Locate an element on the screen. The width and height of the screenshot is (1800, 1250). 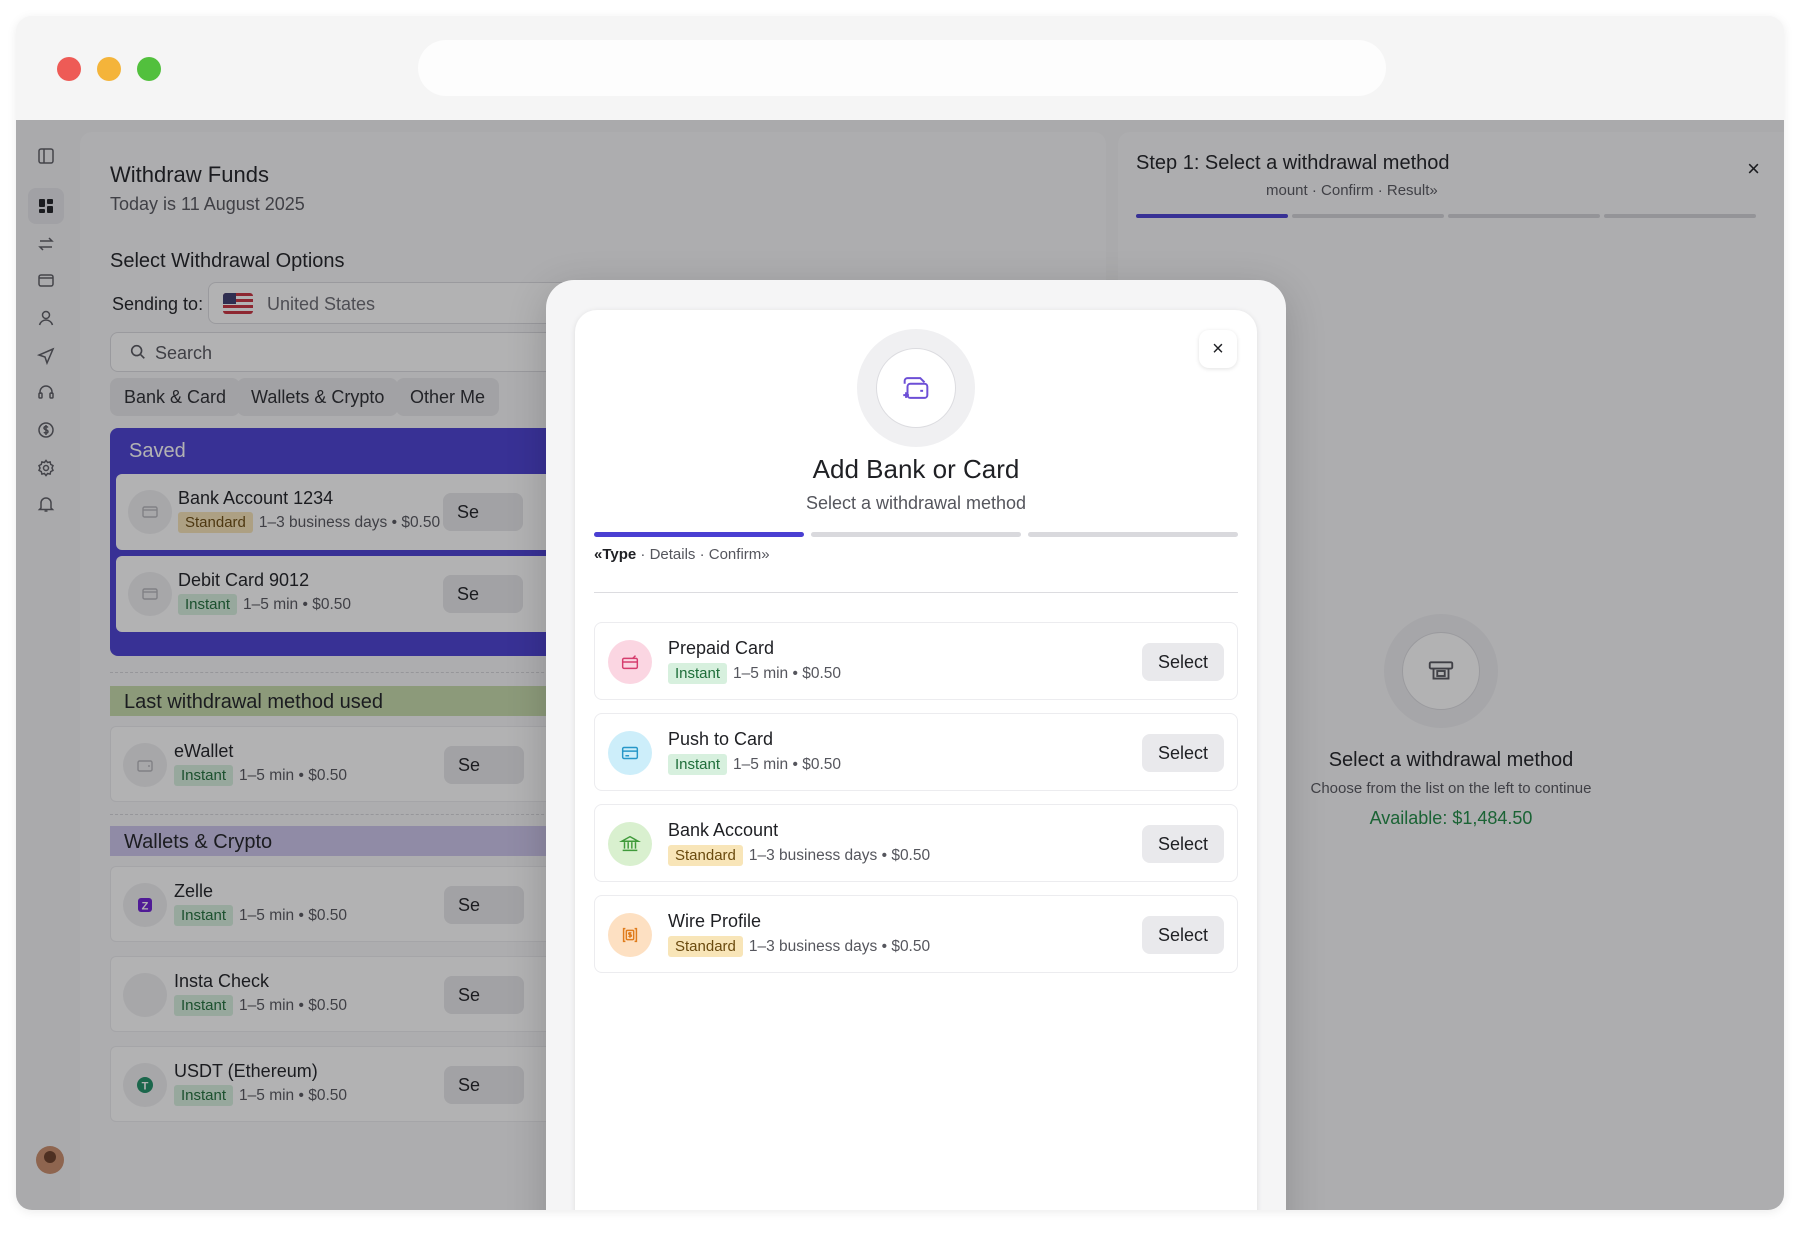
close-window-button is located at coordinates (69, 69).